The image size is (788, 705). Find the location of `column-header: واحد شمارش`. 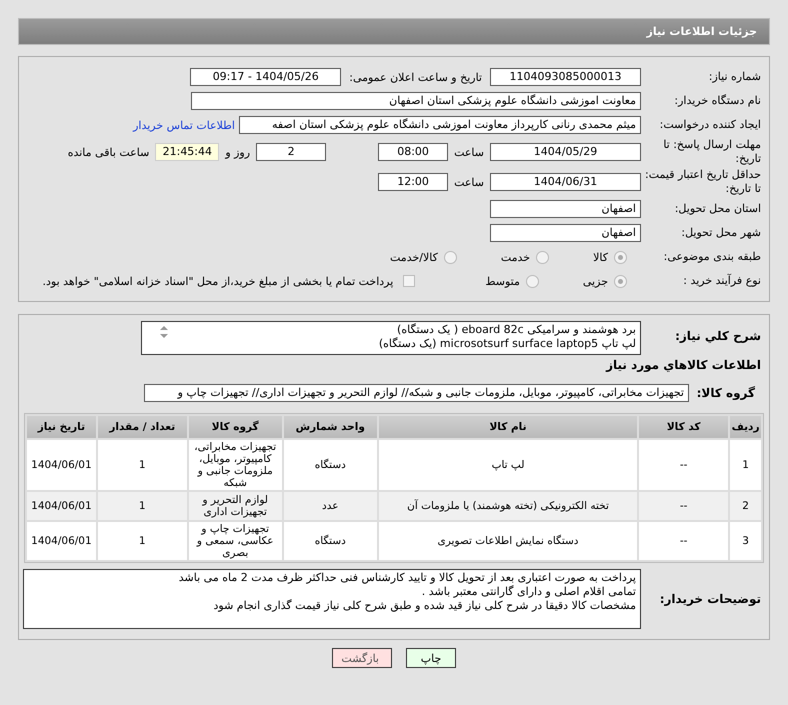

column-header: واحد شمارش is located at coordinates (330, 427).